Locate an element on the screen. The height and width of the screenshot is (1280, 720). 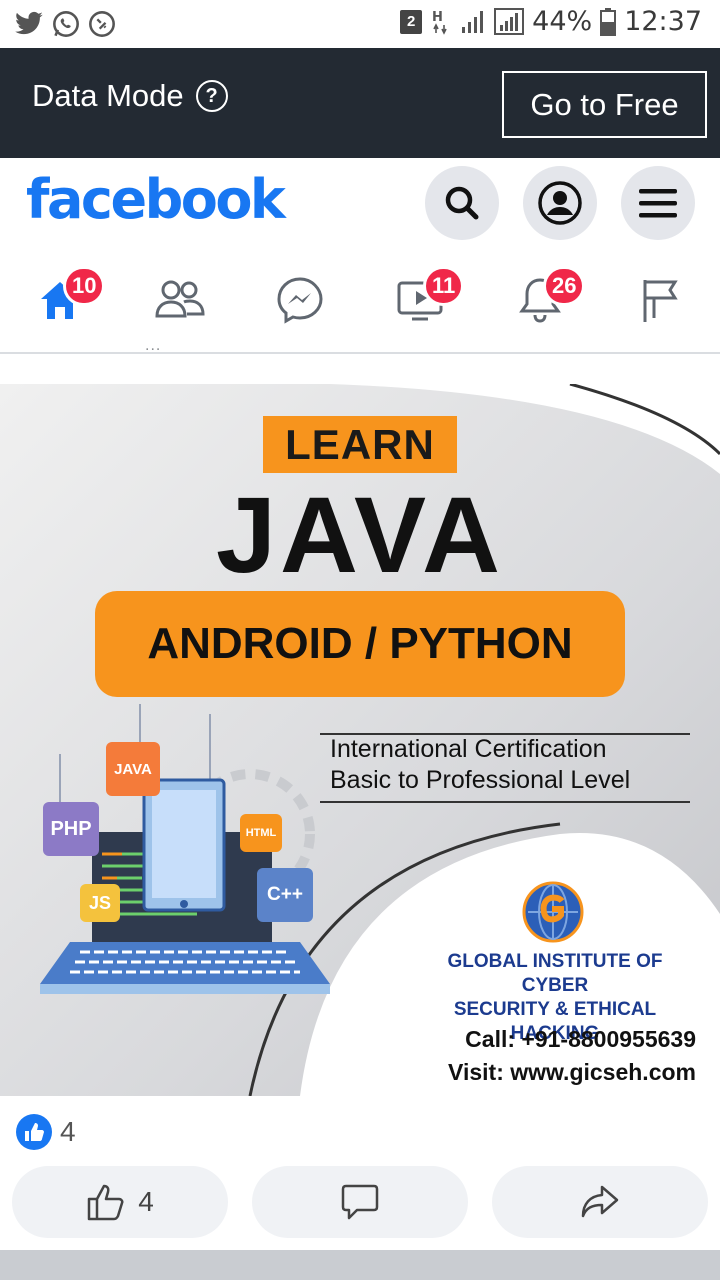
institute-line-1: GLOBAL INSTITUTE OF CYBER is located at coordinates (555, 973).